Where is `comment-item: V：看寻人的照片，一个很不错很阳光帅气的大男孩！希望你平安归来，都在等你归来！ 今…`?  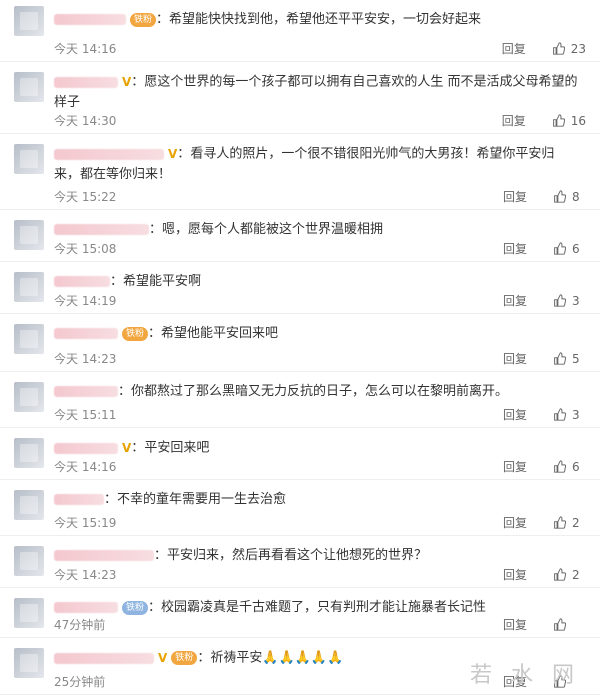
comment-item: V：看寻人的照片，一个很不错很阳光帅气的大男孩！希望你平安归来，都在等你归来！ 今… is located at coordinates (300, 172).